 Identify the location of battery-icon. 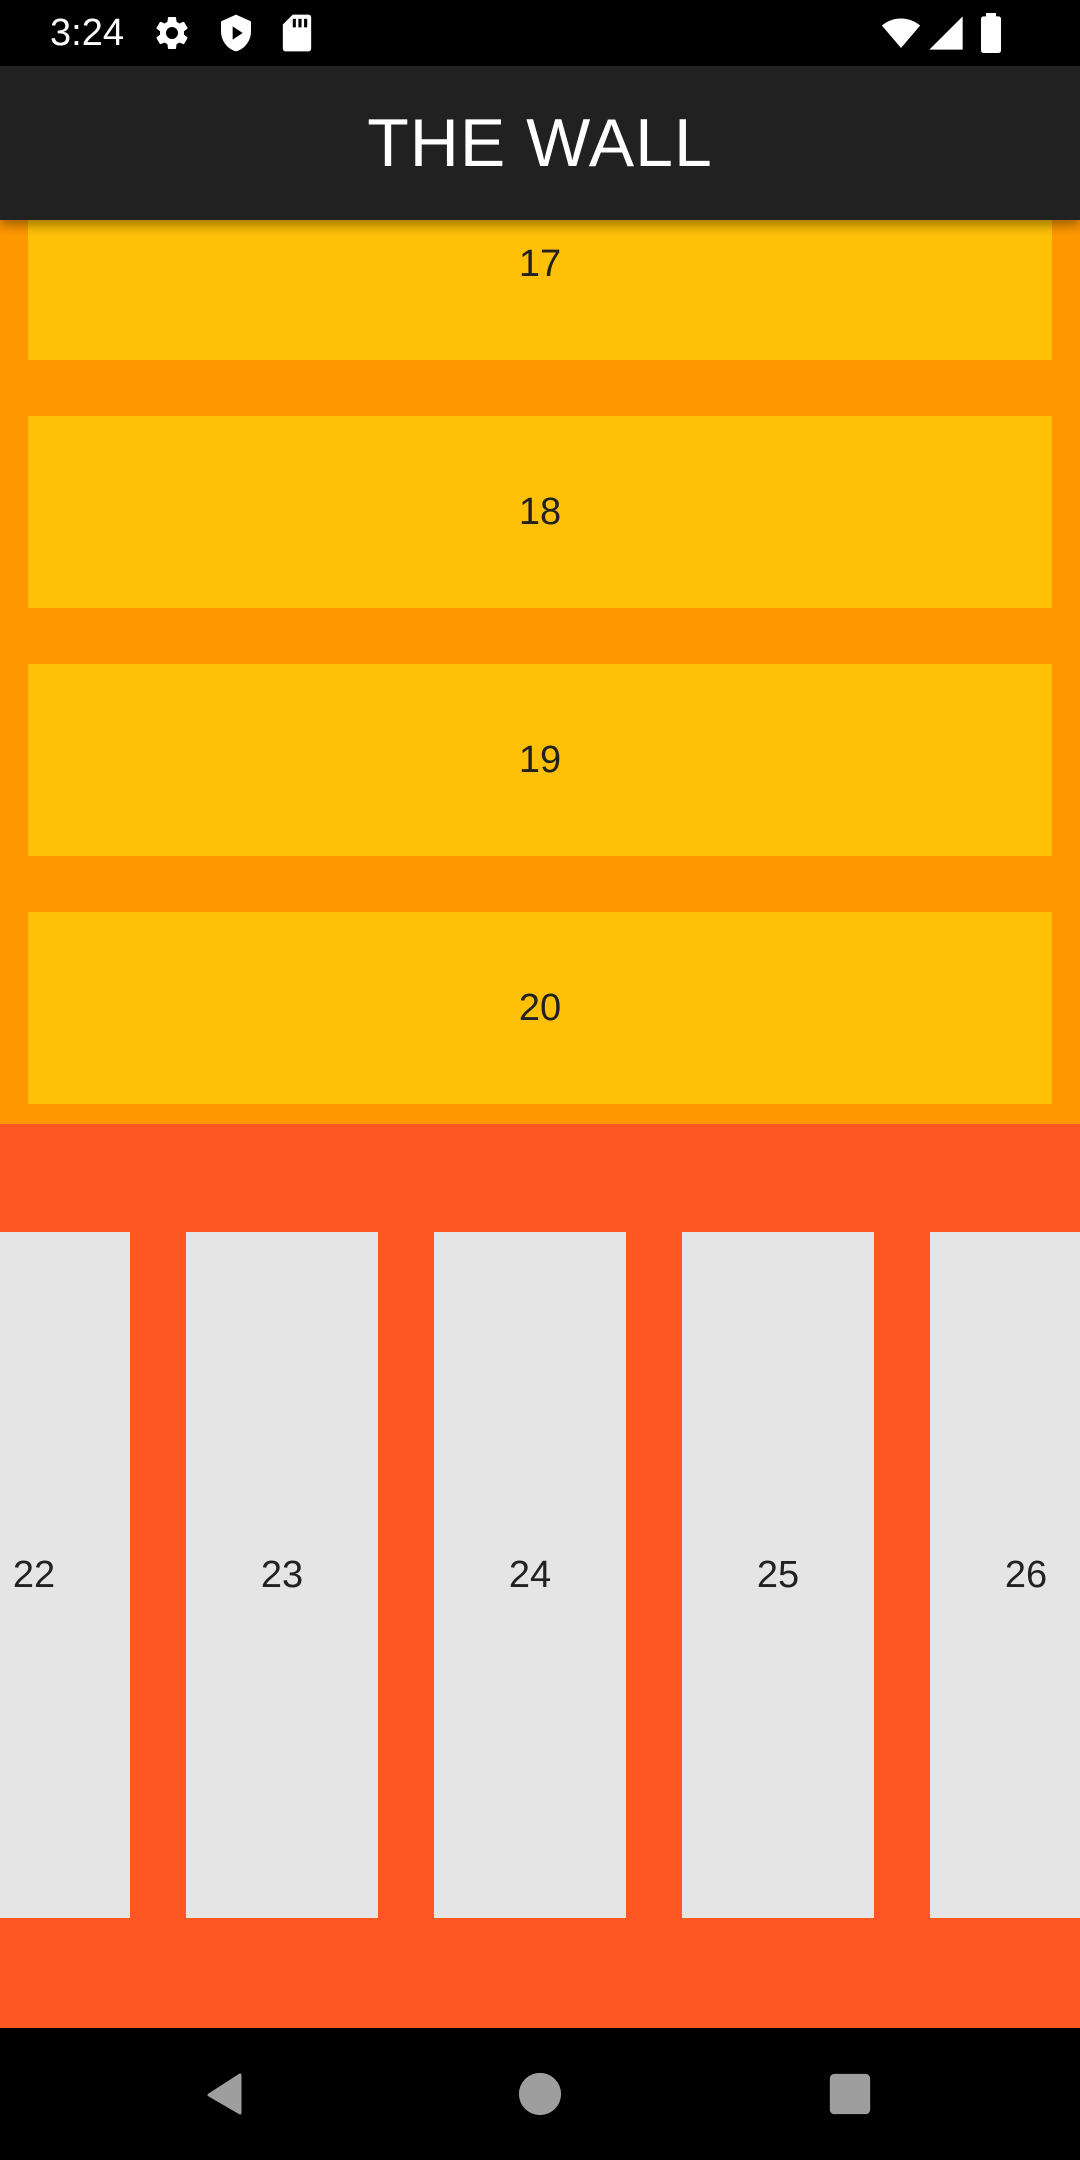
(991, 33).